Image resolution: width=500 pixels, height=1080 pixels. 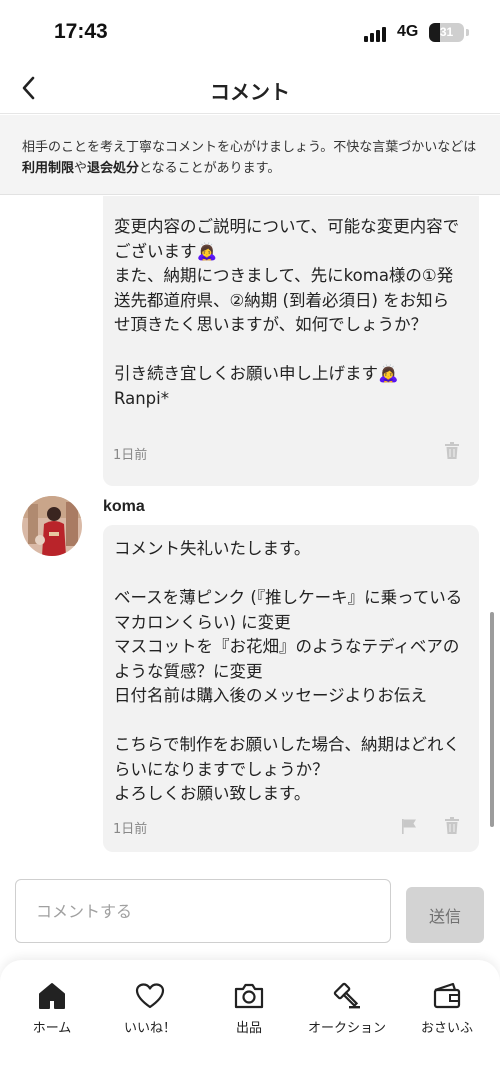 What do you see at coordinates (52, 526) in the screenshot?
I see `avatar` at bounding box center [52, 526].